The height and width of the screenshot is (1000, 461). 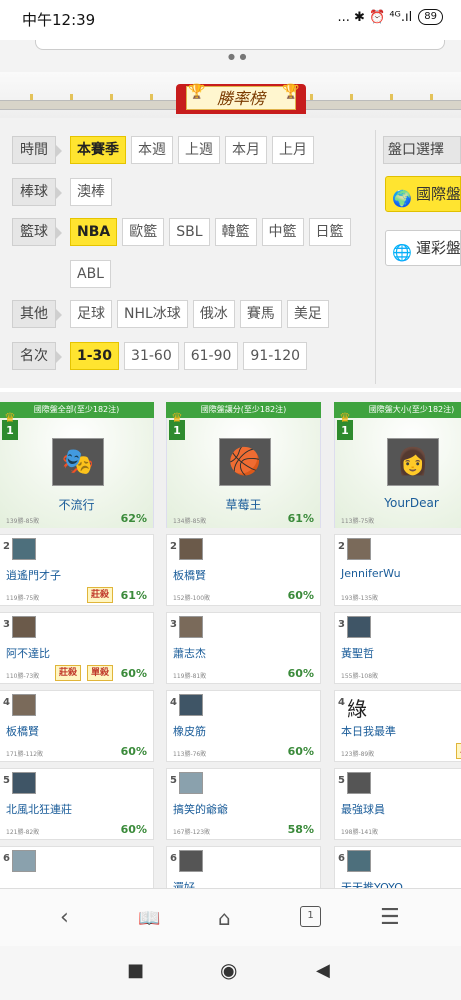 What do you see at coordinates (98, 150) in the screenshot?
I see `filter-option: 本賽季` at bounding box center [98, 150].